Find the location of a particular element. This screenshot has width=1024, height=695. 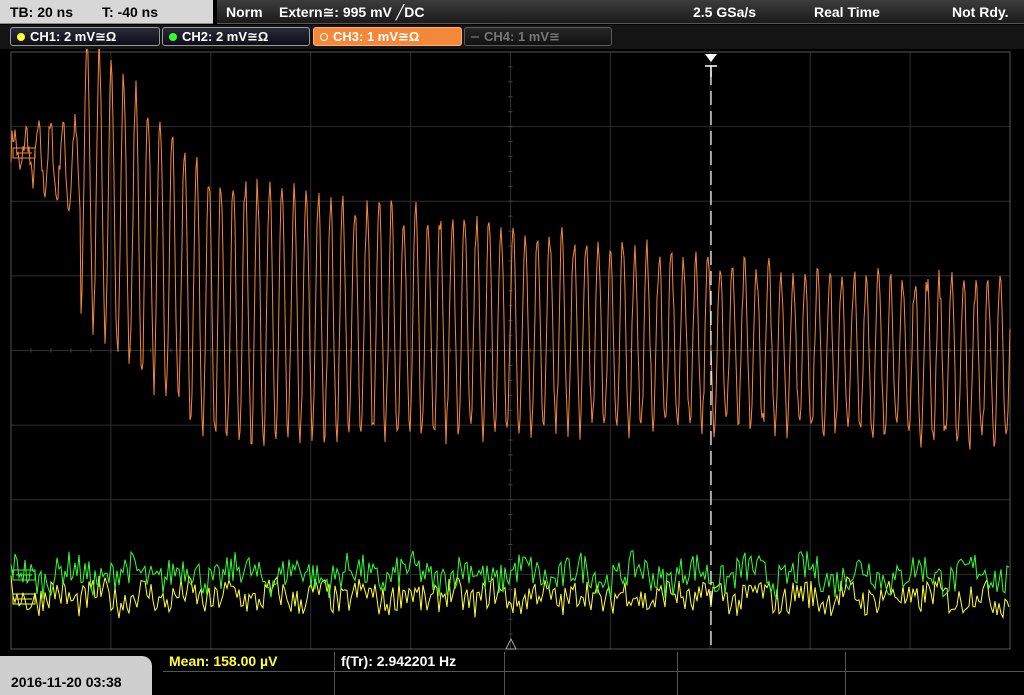

ch1-label: CH1: 2 mV≅Ω is located at coordinates (73, 36).